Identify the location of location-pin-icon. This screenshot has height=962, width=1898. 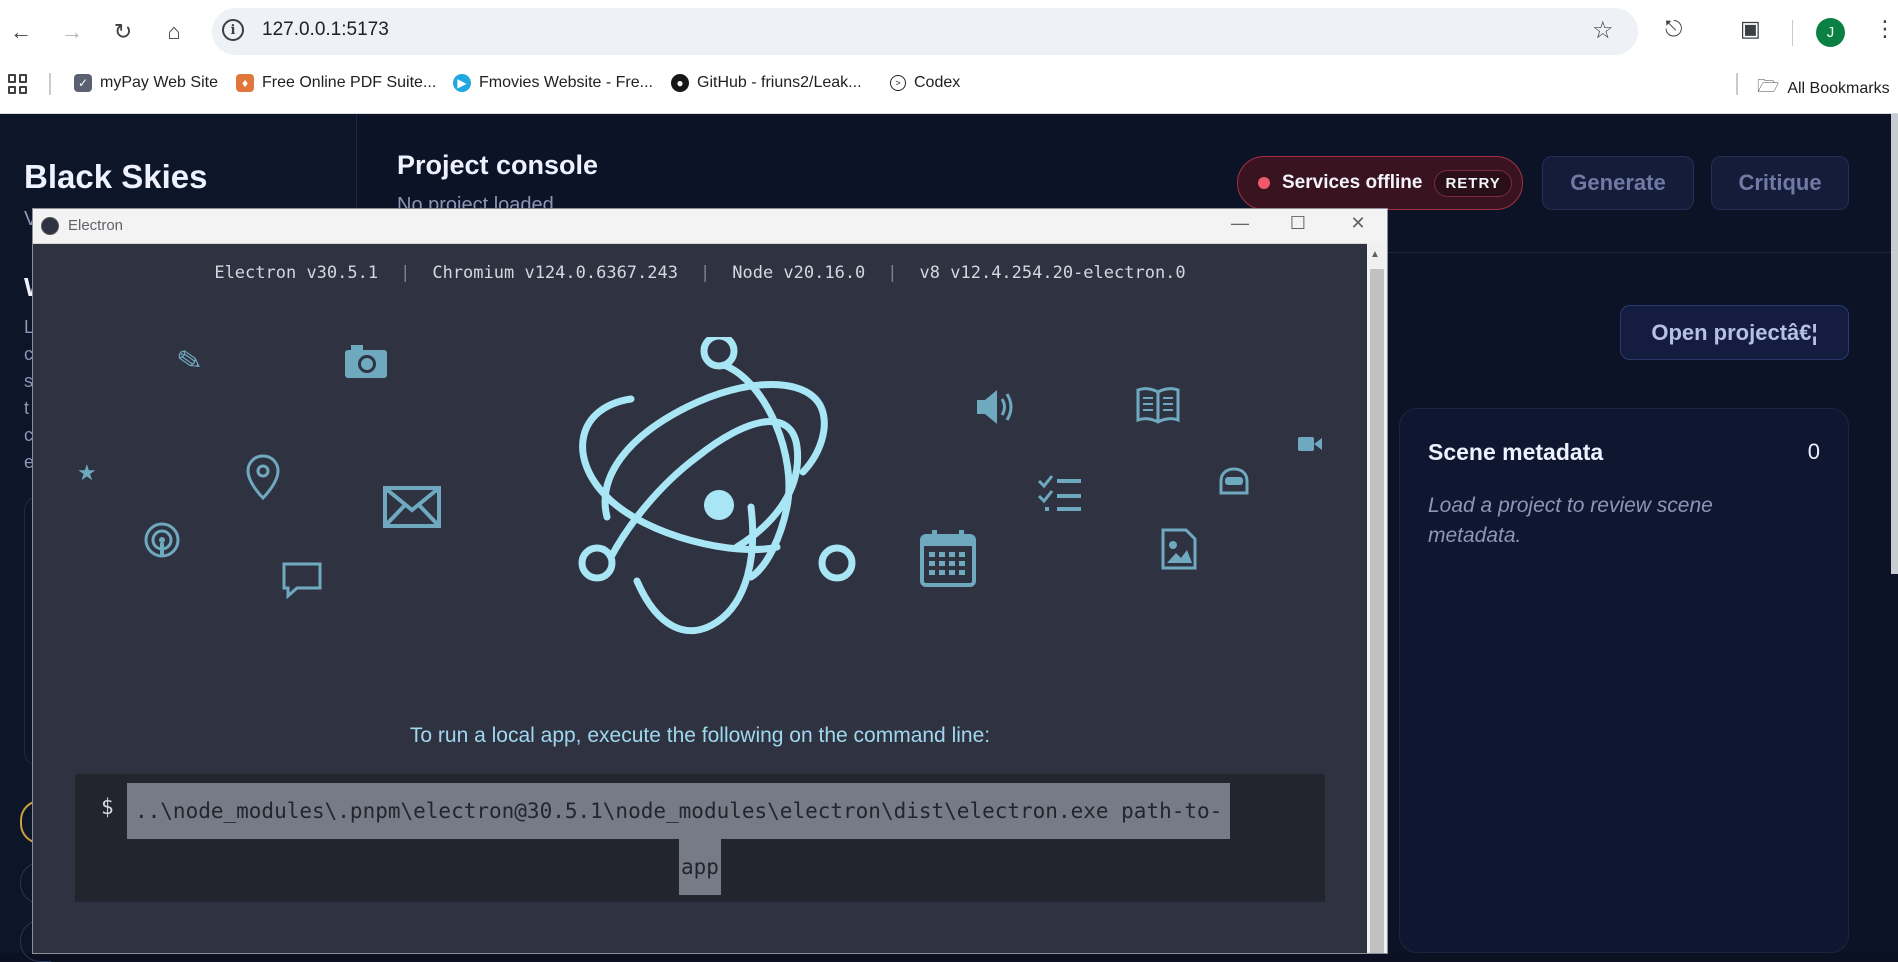
(263, 479).